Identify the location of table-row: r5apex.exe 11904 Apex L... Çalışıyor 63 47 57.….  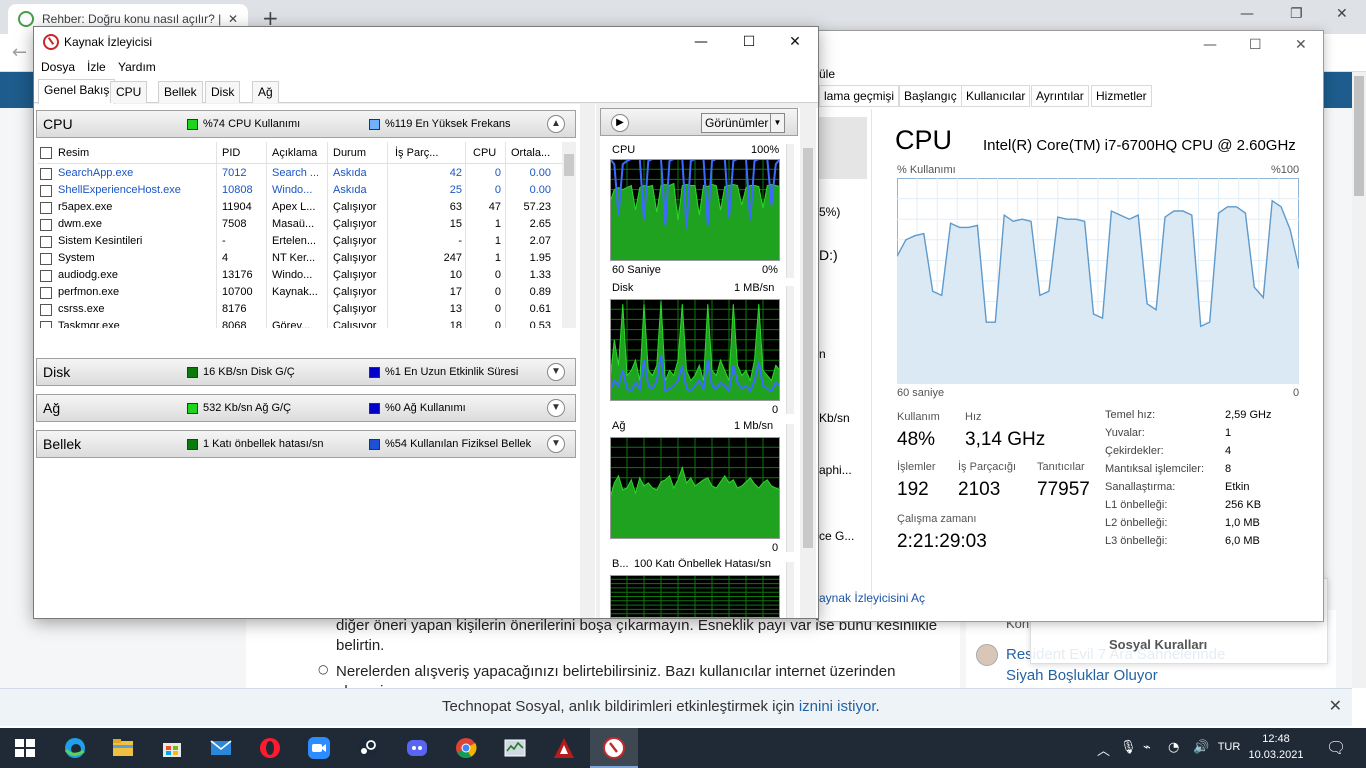
(301, 208).